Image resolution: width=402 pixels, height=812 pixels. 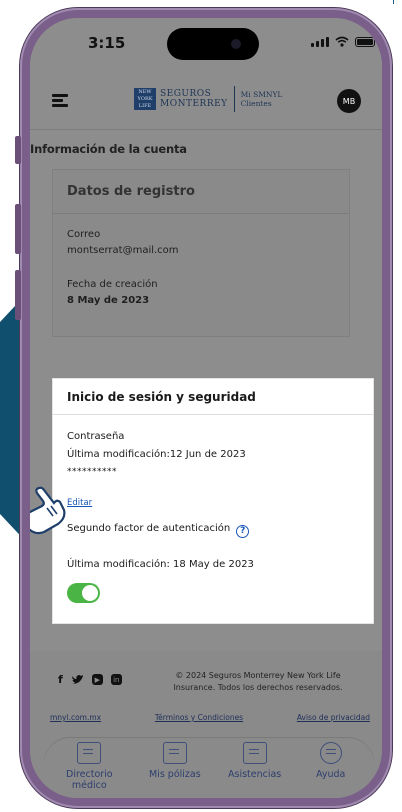 What do you see at coordinates (156, 454) in the screenshot?
I see `password-modified: Última modificación:12 Jun de 2023` at bounding box center [156, 454].